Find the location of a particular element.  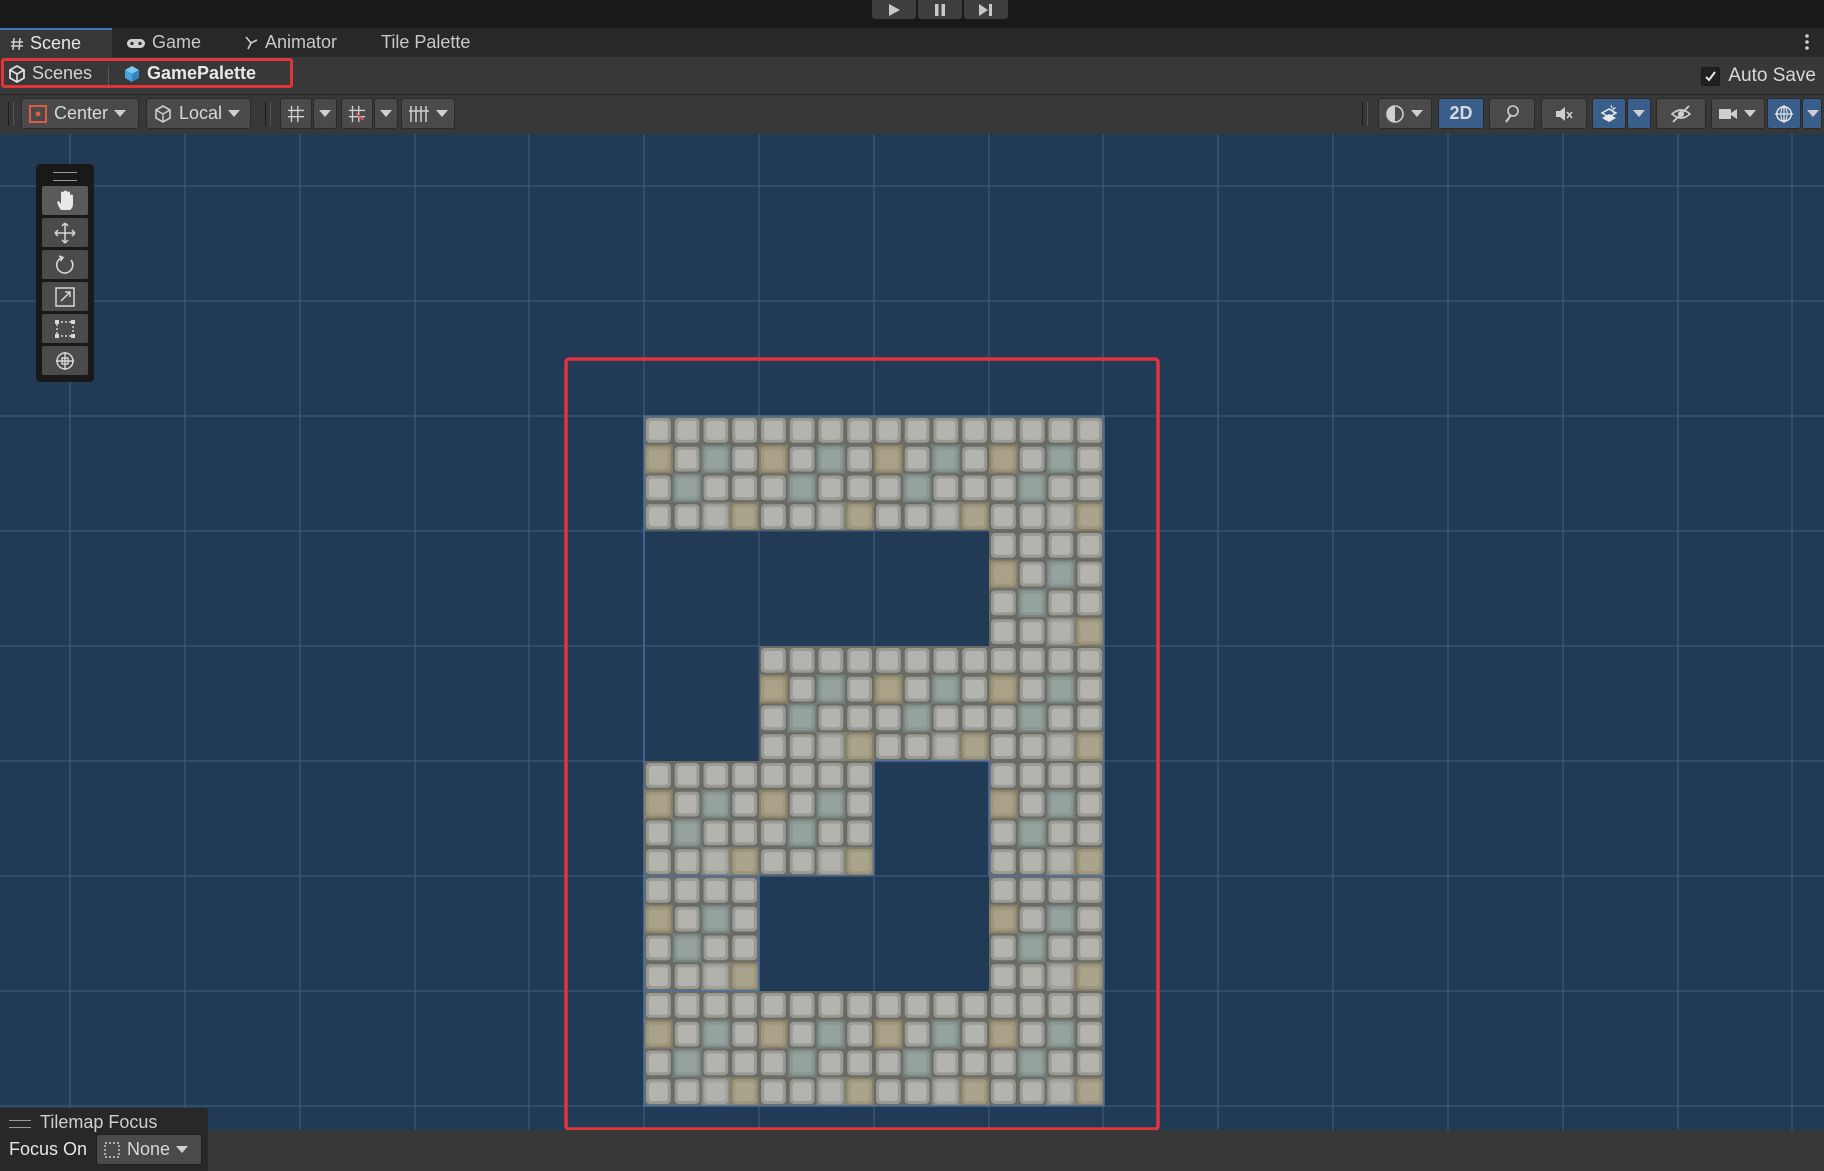

play-button is located at coordinates (894, 9).